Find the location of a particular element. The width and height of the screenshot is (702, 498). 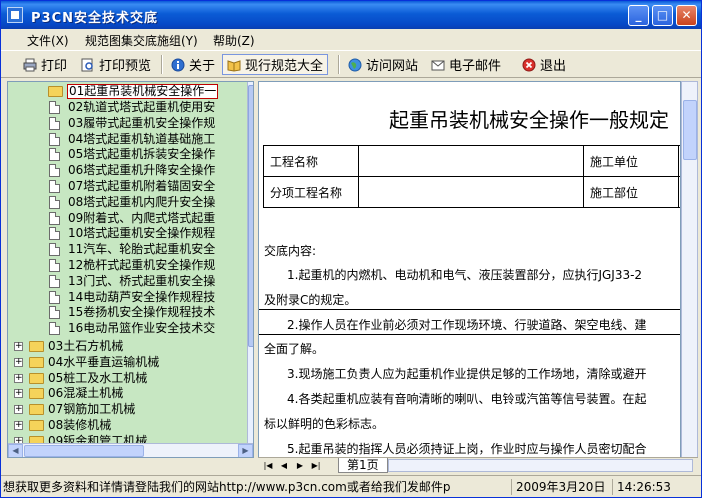

globe-icon is located at coordinates (355, 64).